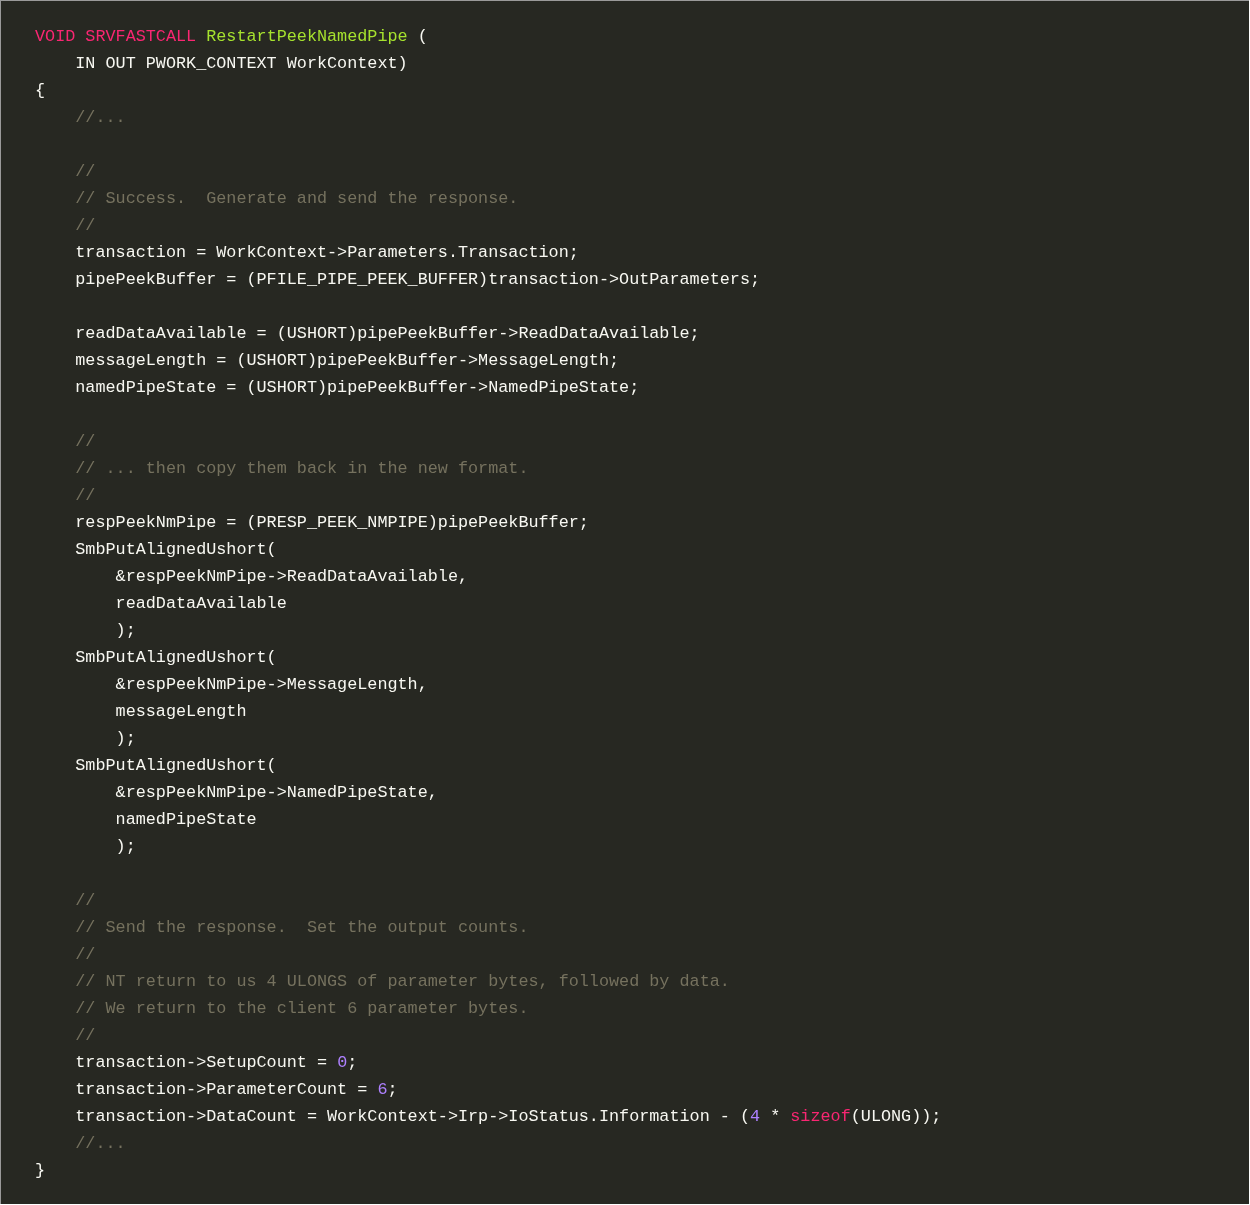 The image size is (1250, 1205). What do you see at coordinates (292, 577) in the screenshot?
I see `code-line: &respPeekNmPipe->ReadDataAvailable,` at bounding box center [292, 577].